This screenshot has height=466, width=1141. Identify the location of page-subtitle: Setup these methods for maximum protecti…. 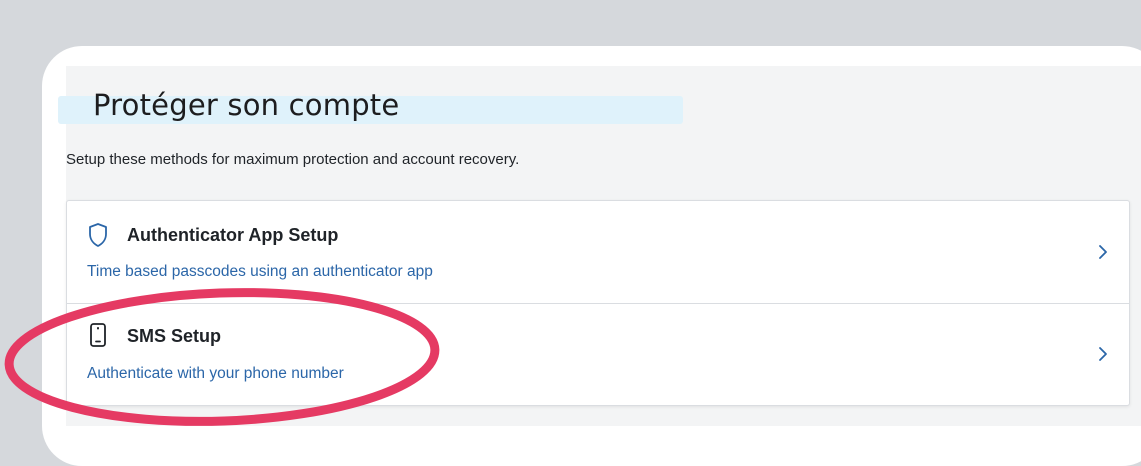
(293, 159).